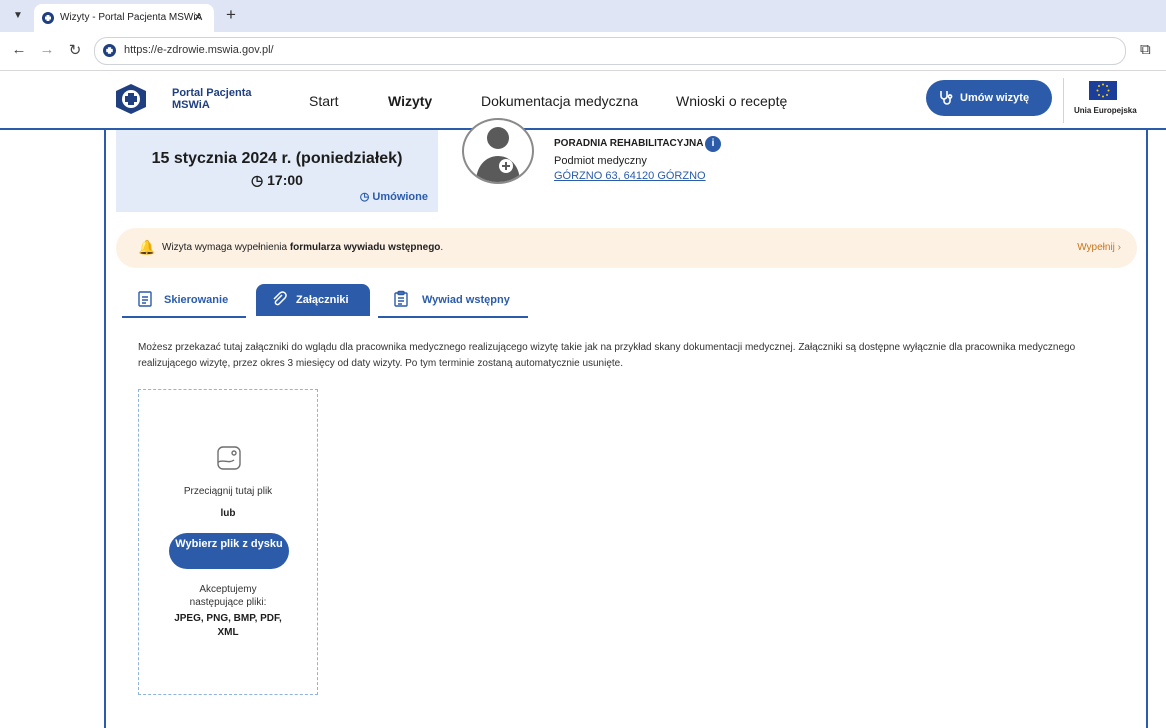 This screenshot has width=1166, height=728. I want to click on tab-zalaczniki: Załączniki, so click(313, 300).